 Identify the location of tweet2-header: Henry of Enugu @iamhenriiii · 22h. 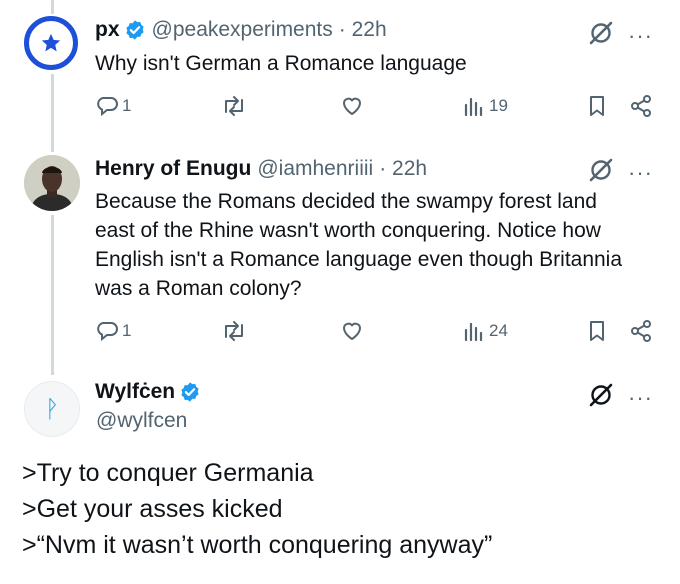
(261, 169).